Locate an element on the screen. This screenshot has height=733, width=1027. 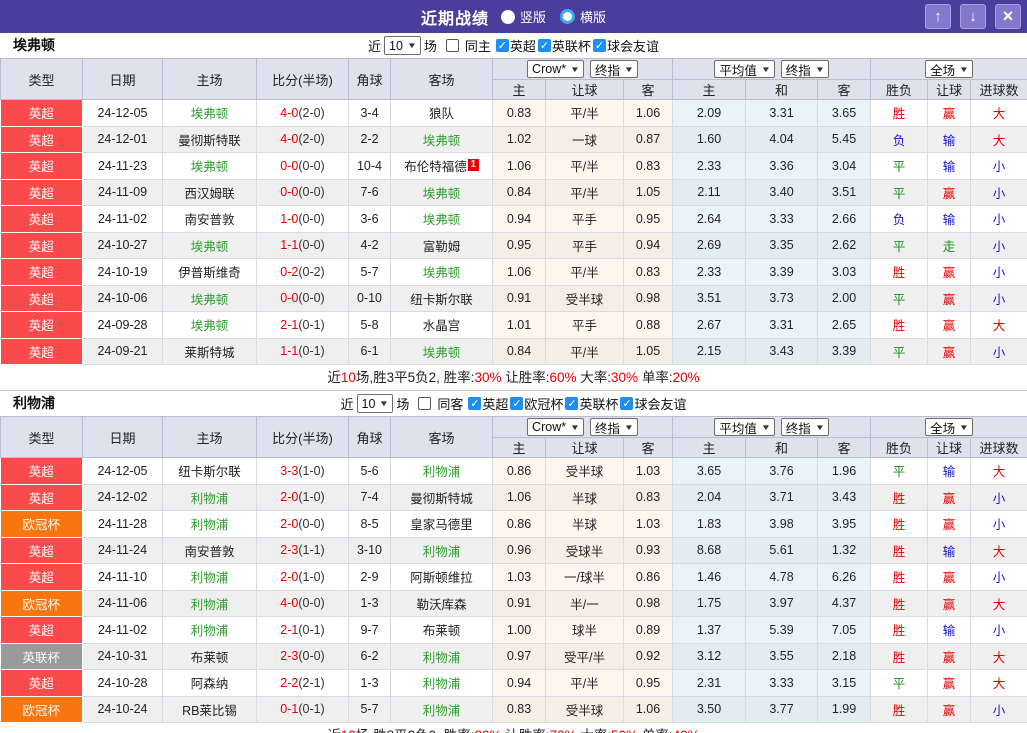
date-cell: 24-12-05 is located at coordinates (122, 471).